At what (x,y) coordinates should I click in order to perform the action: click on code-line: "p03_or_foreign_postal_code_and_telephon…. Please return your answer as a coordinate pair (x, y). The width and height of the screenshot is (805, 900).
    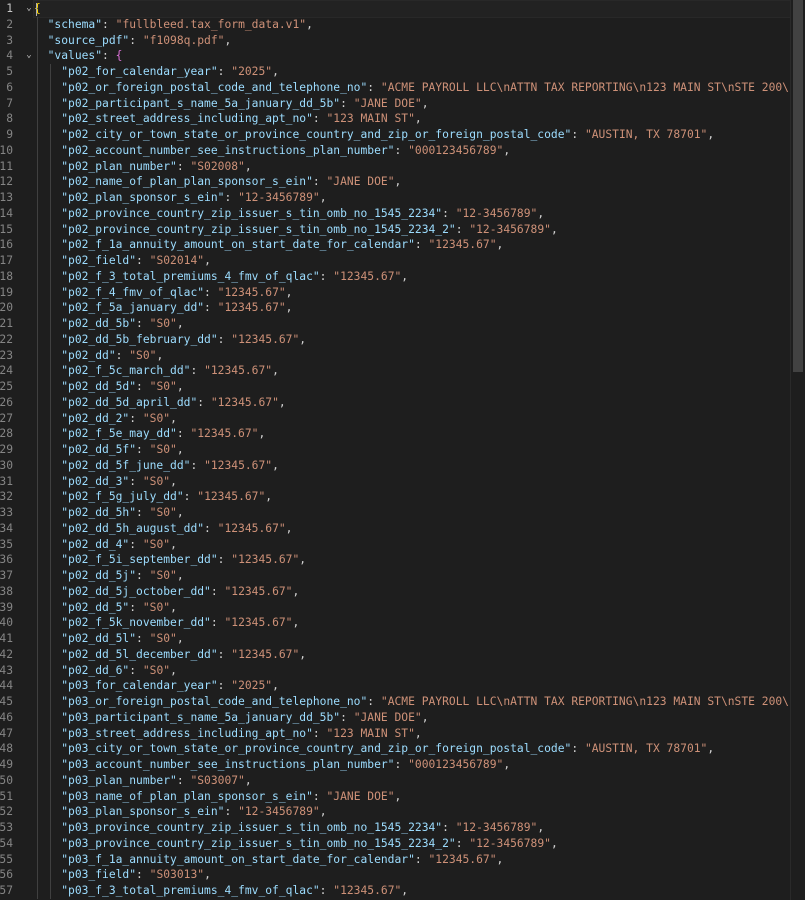
    Looking at the image, I should click on (419, 702).